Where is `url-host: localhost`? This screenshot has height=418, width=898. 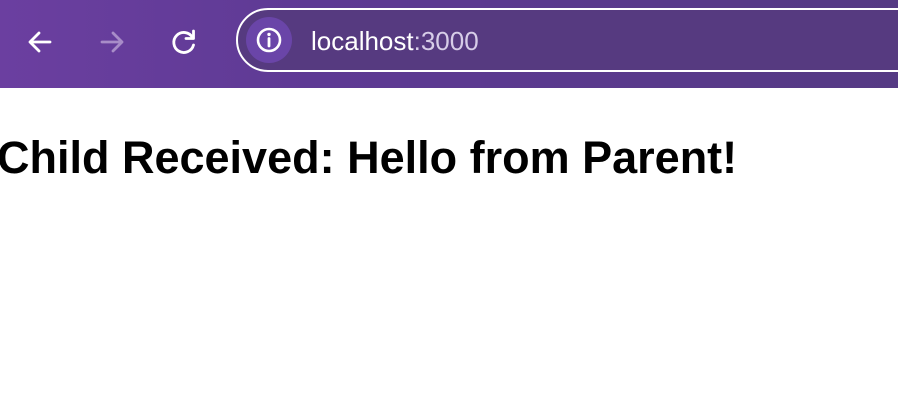
url-host: localhost is located at coordinates (362, 41).